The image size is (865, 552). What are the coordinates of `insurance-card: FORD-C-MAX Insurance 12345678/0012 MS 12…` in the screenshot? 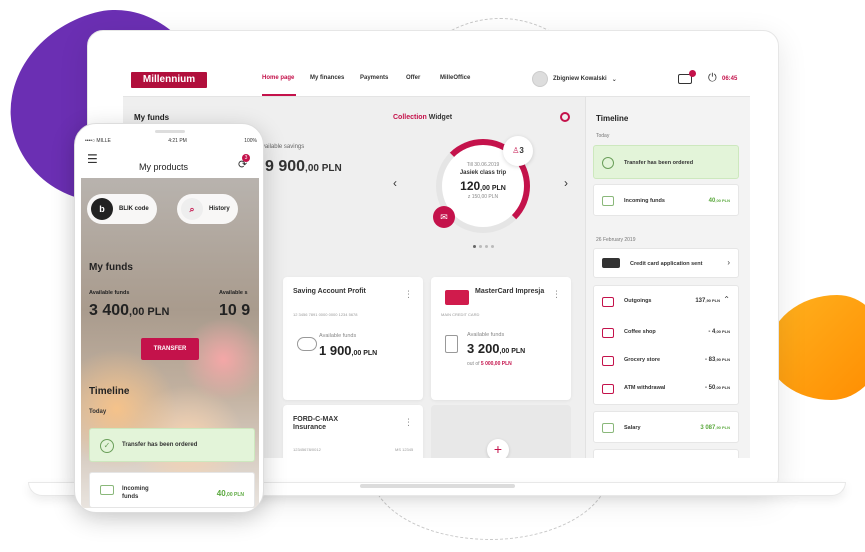 It's located at (353, 431).